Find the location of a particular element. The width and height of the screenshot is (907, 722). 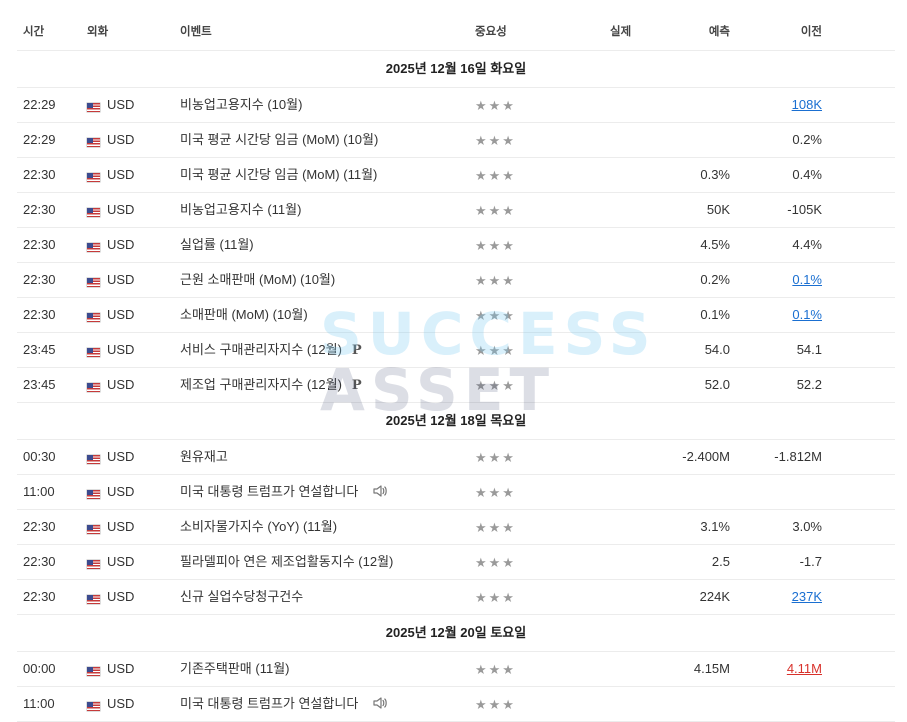

header-importance: 중요성 is located at coordinates (491, 31).